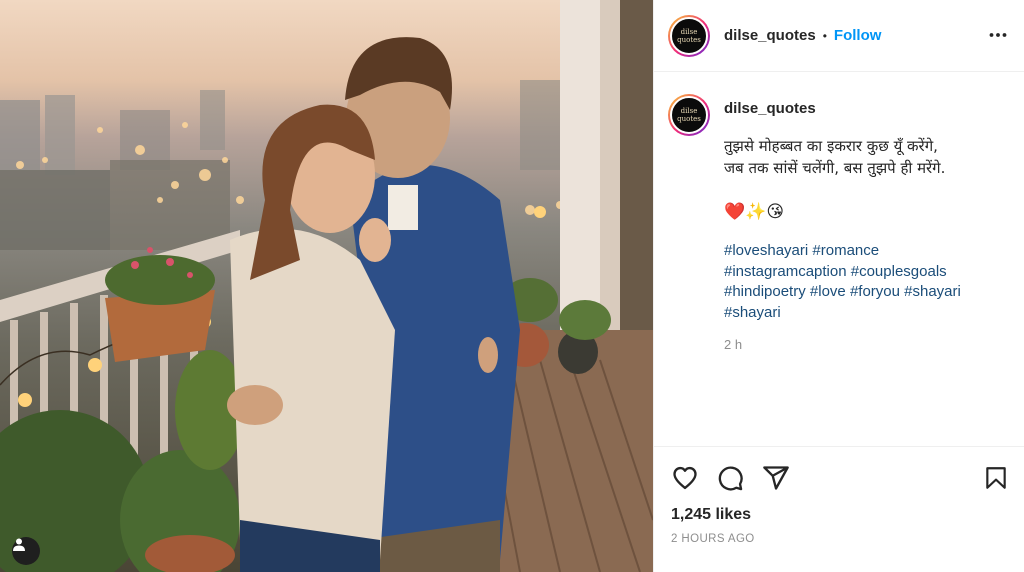 This screenshot has width=1024, height=572. I want to click on caption-avatar-text-top: dilse, so click(689, 111).